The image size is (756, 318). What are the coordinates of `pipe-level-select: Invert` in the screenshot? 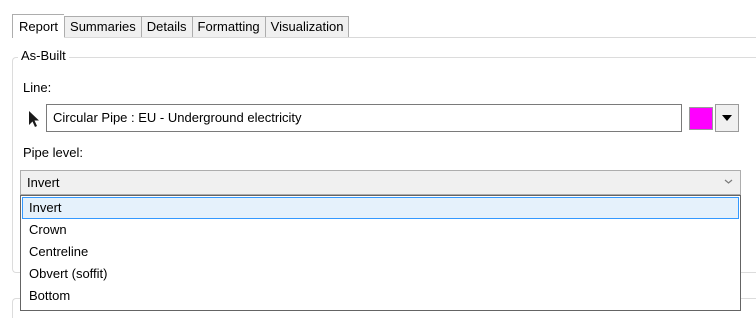 It's located at (380, 182).